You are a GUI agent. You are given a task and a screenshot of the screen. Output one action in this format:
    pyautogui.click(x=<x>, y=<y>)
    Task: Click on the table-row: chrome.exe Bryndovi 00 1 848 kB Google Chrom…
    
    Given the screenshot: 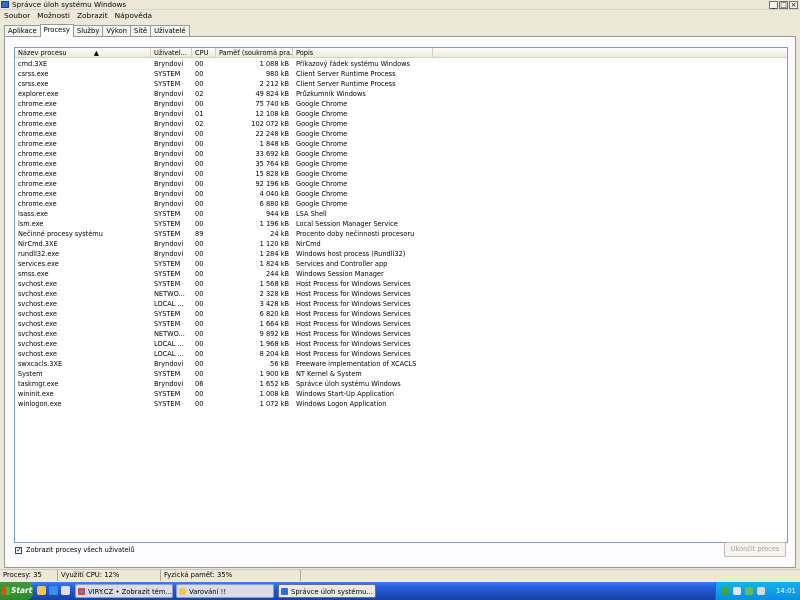 What is the action you would take?
    pyautogui.click(x=401, y=144)
    